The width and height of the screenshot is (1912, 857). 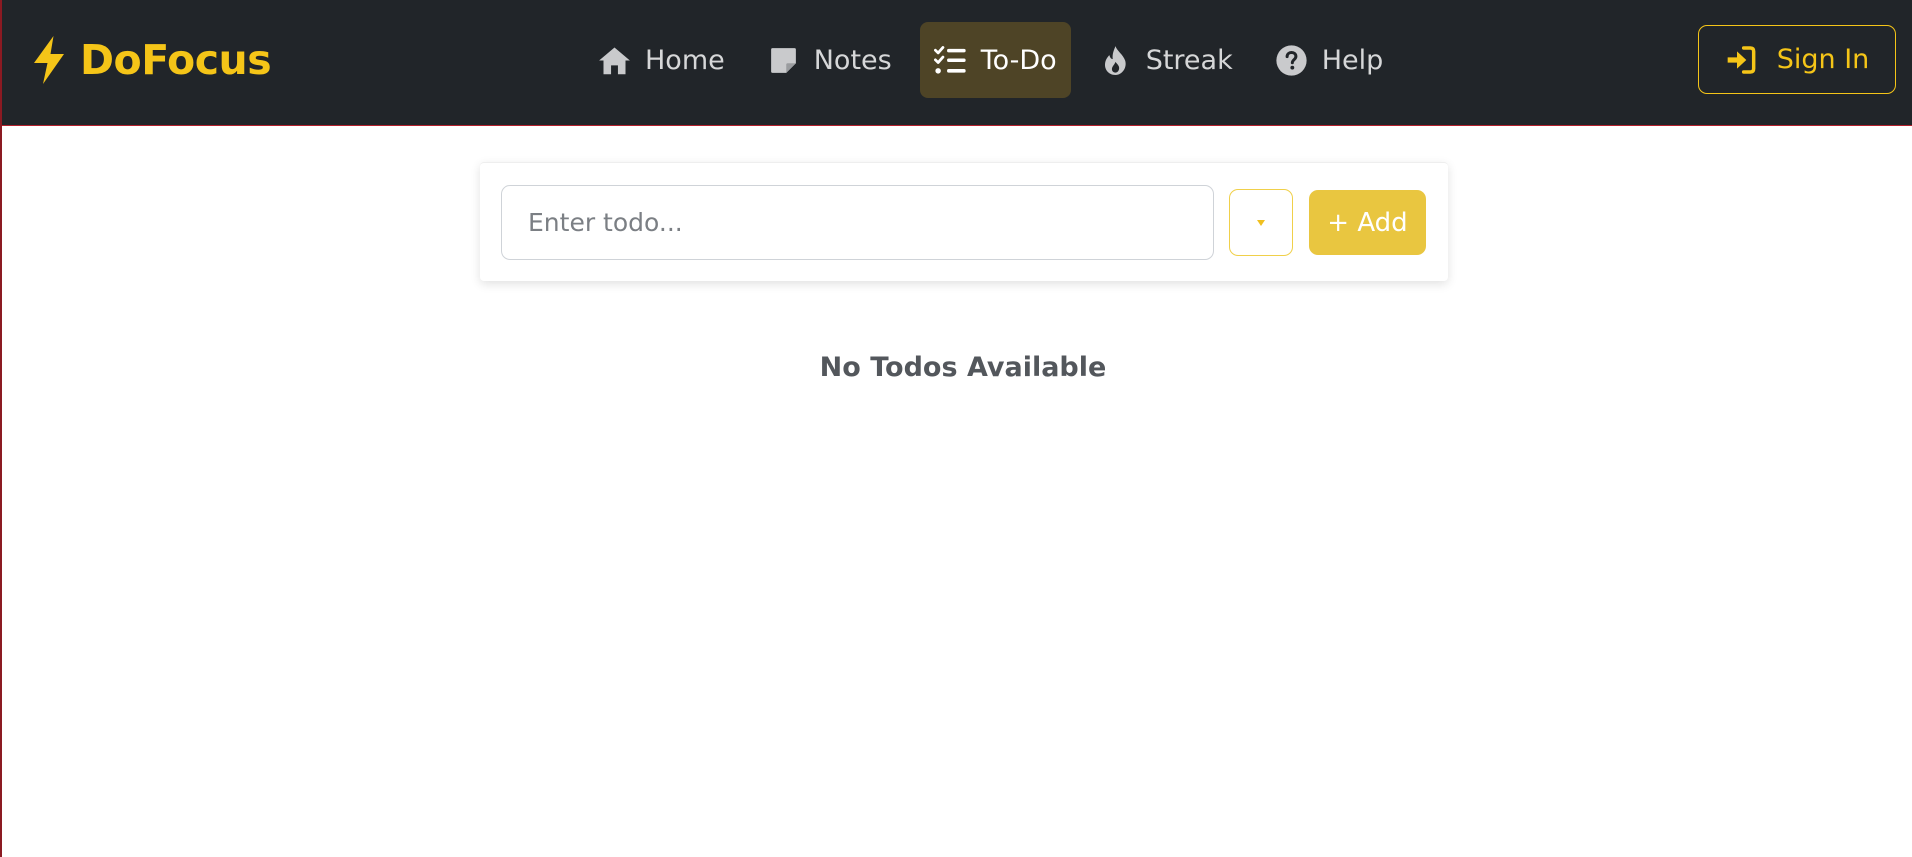 I want to click on nav-item-label: Streak, so click(x=1189, y=60).